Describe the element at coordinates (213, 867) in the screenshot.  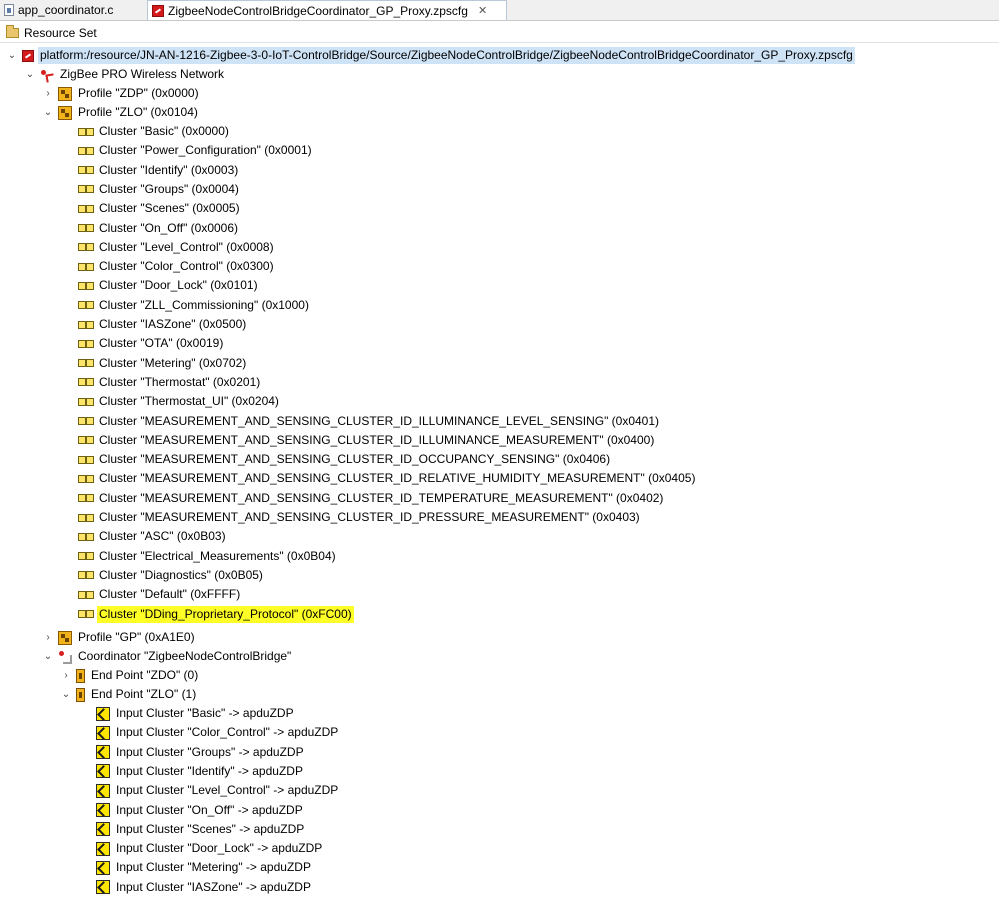
I see `input-cluster-label: Input Cluster "Metering" -> apduZDP` at that location.